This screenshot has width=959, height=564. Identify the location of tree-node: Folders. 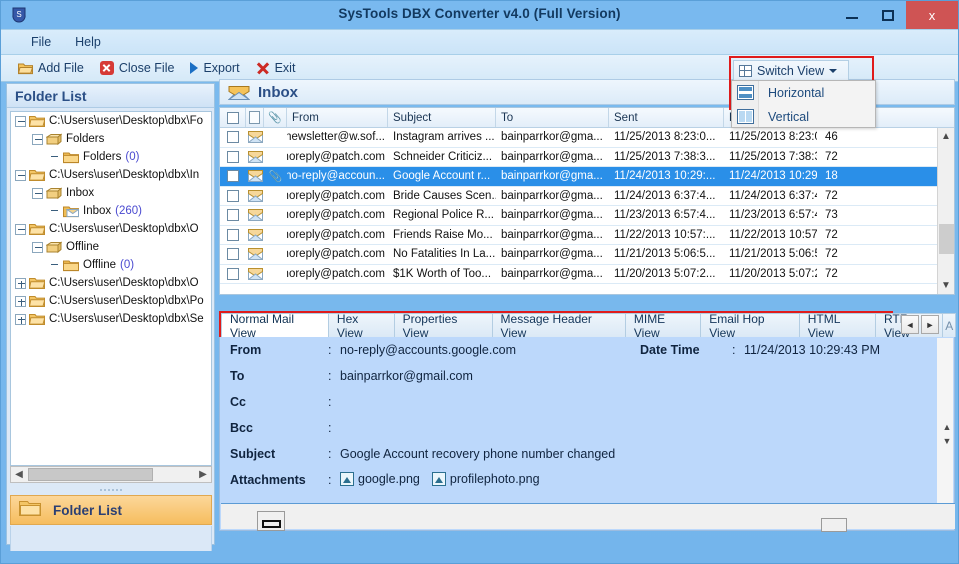
(111, 139).